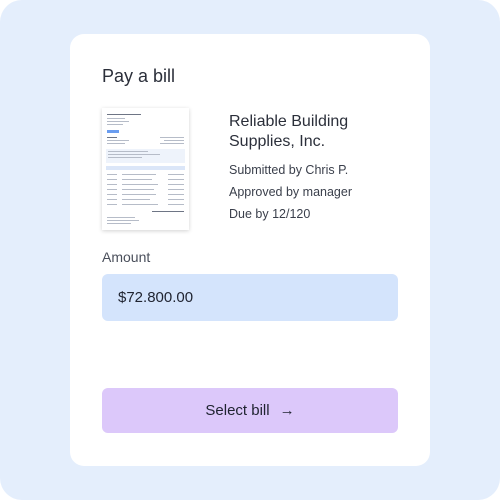 Image resolution: width=500 pixels, height=500 pixels. I want to click on submitted-by: Submitted by Chris P., so click(289, 170).